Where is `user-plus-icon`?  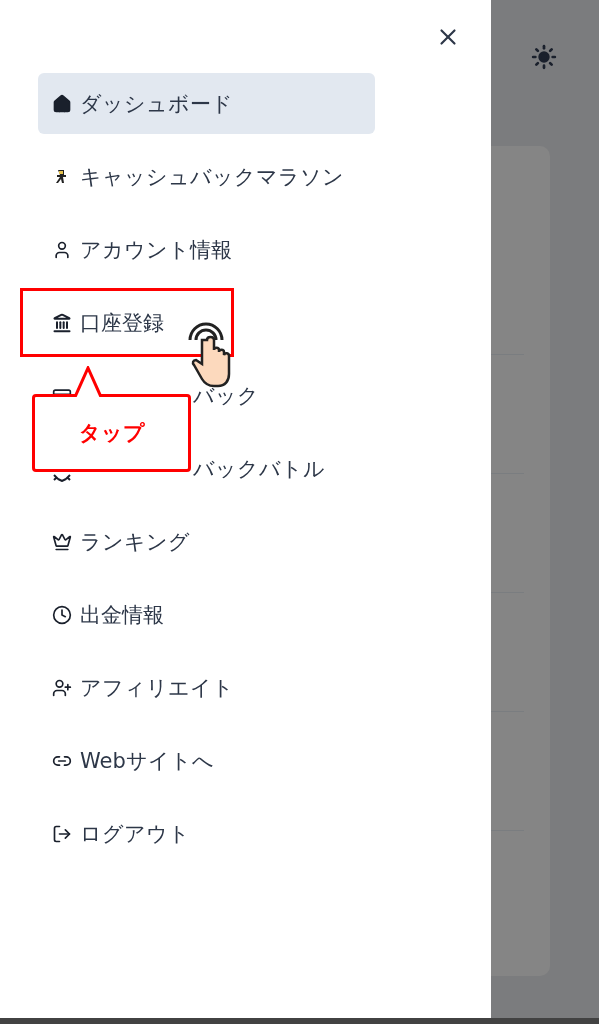
user-plus-icon is located at coordinates (62, 687).